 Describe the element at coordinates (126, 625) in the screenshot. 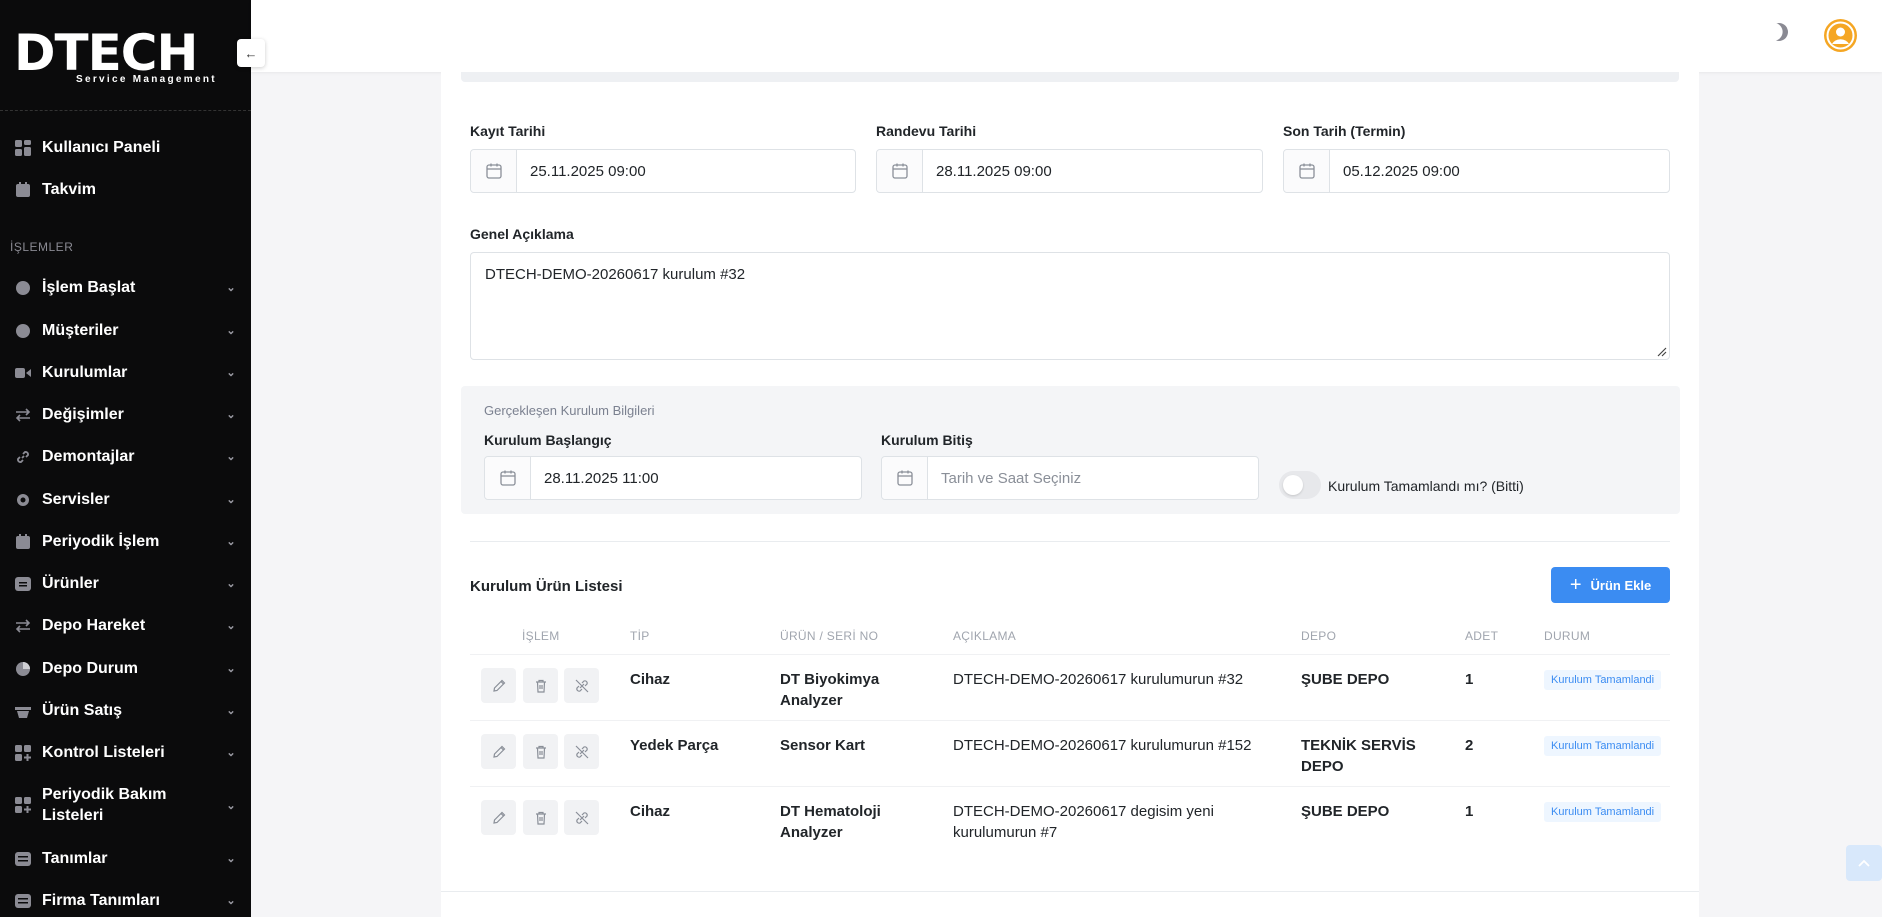

I see `sidebar-item-depo-hareket: Depo Hareket ⌄` at that location.